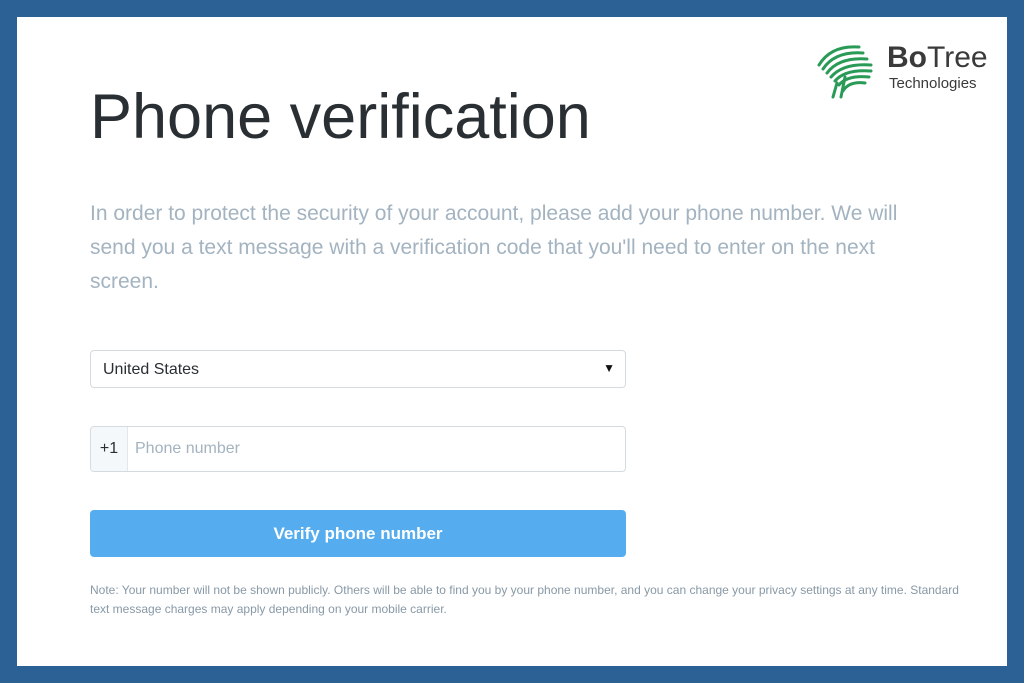 The width and height of the screenshot is (1024, 683). What do you see at coordinates (957, 57) in the screenshot?
I see `brand-name-light: Tree` at bounding box center [957, 57].